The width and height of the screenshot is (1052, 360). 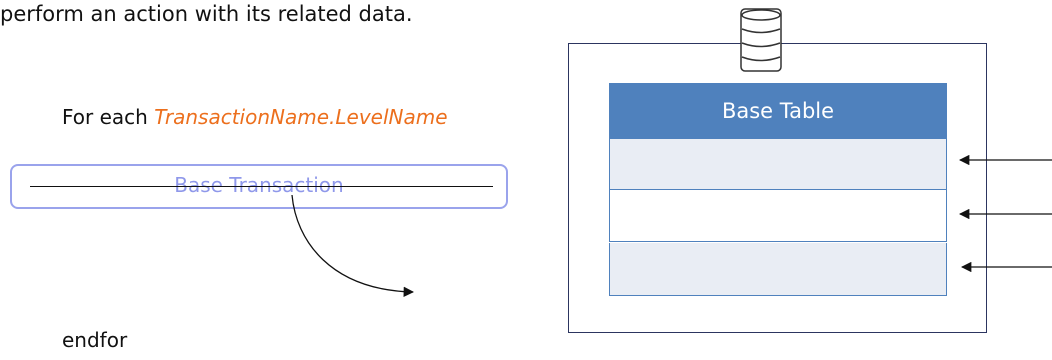 I want to click on base-table-header: Base Table, so click(x=778, y=110).